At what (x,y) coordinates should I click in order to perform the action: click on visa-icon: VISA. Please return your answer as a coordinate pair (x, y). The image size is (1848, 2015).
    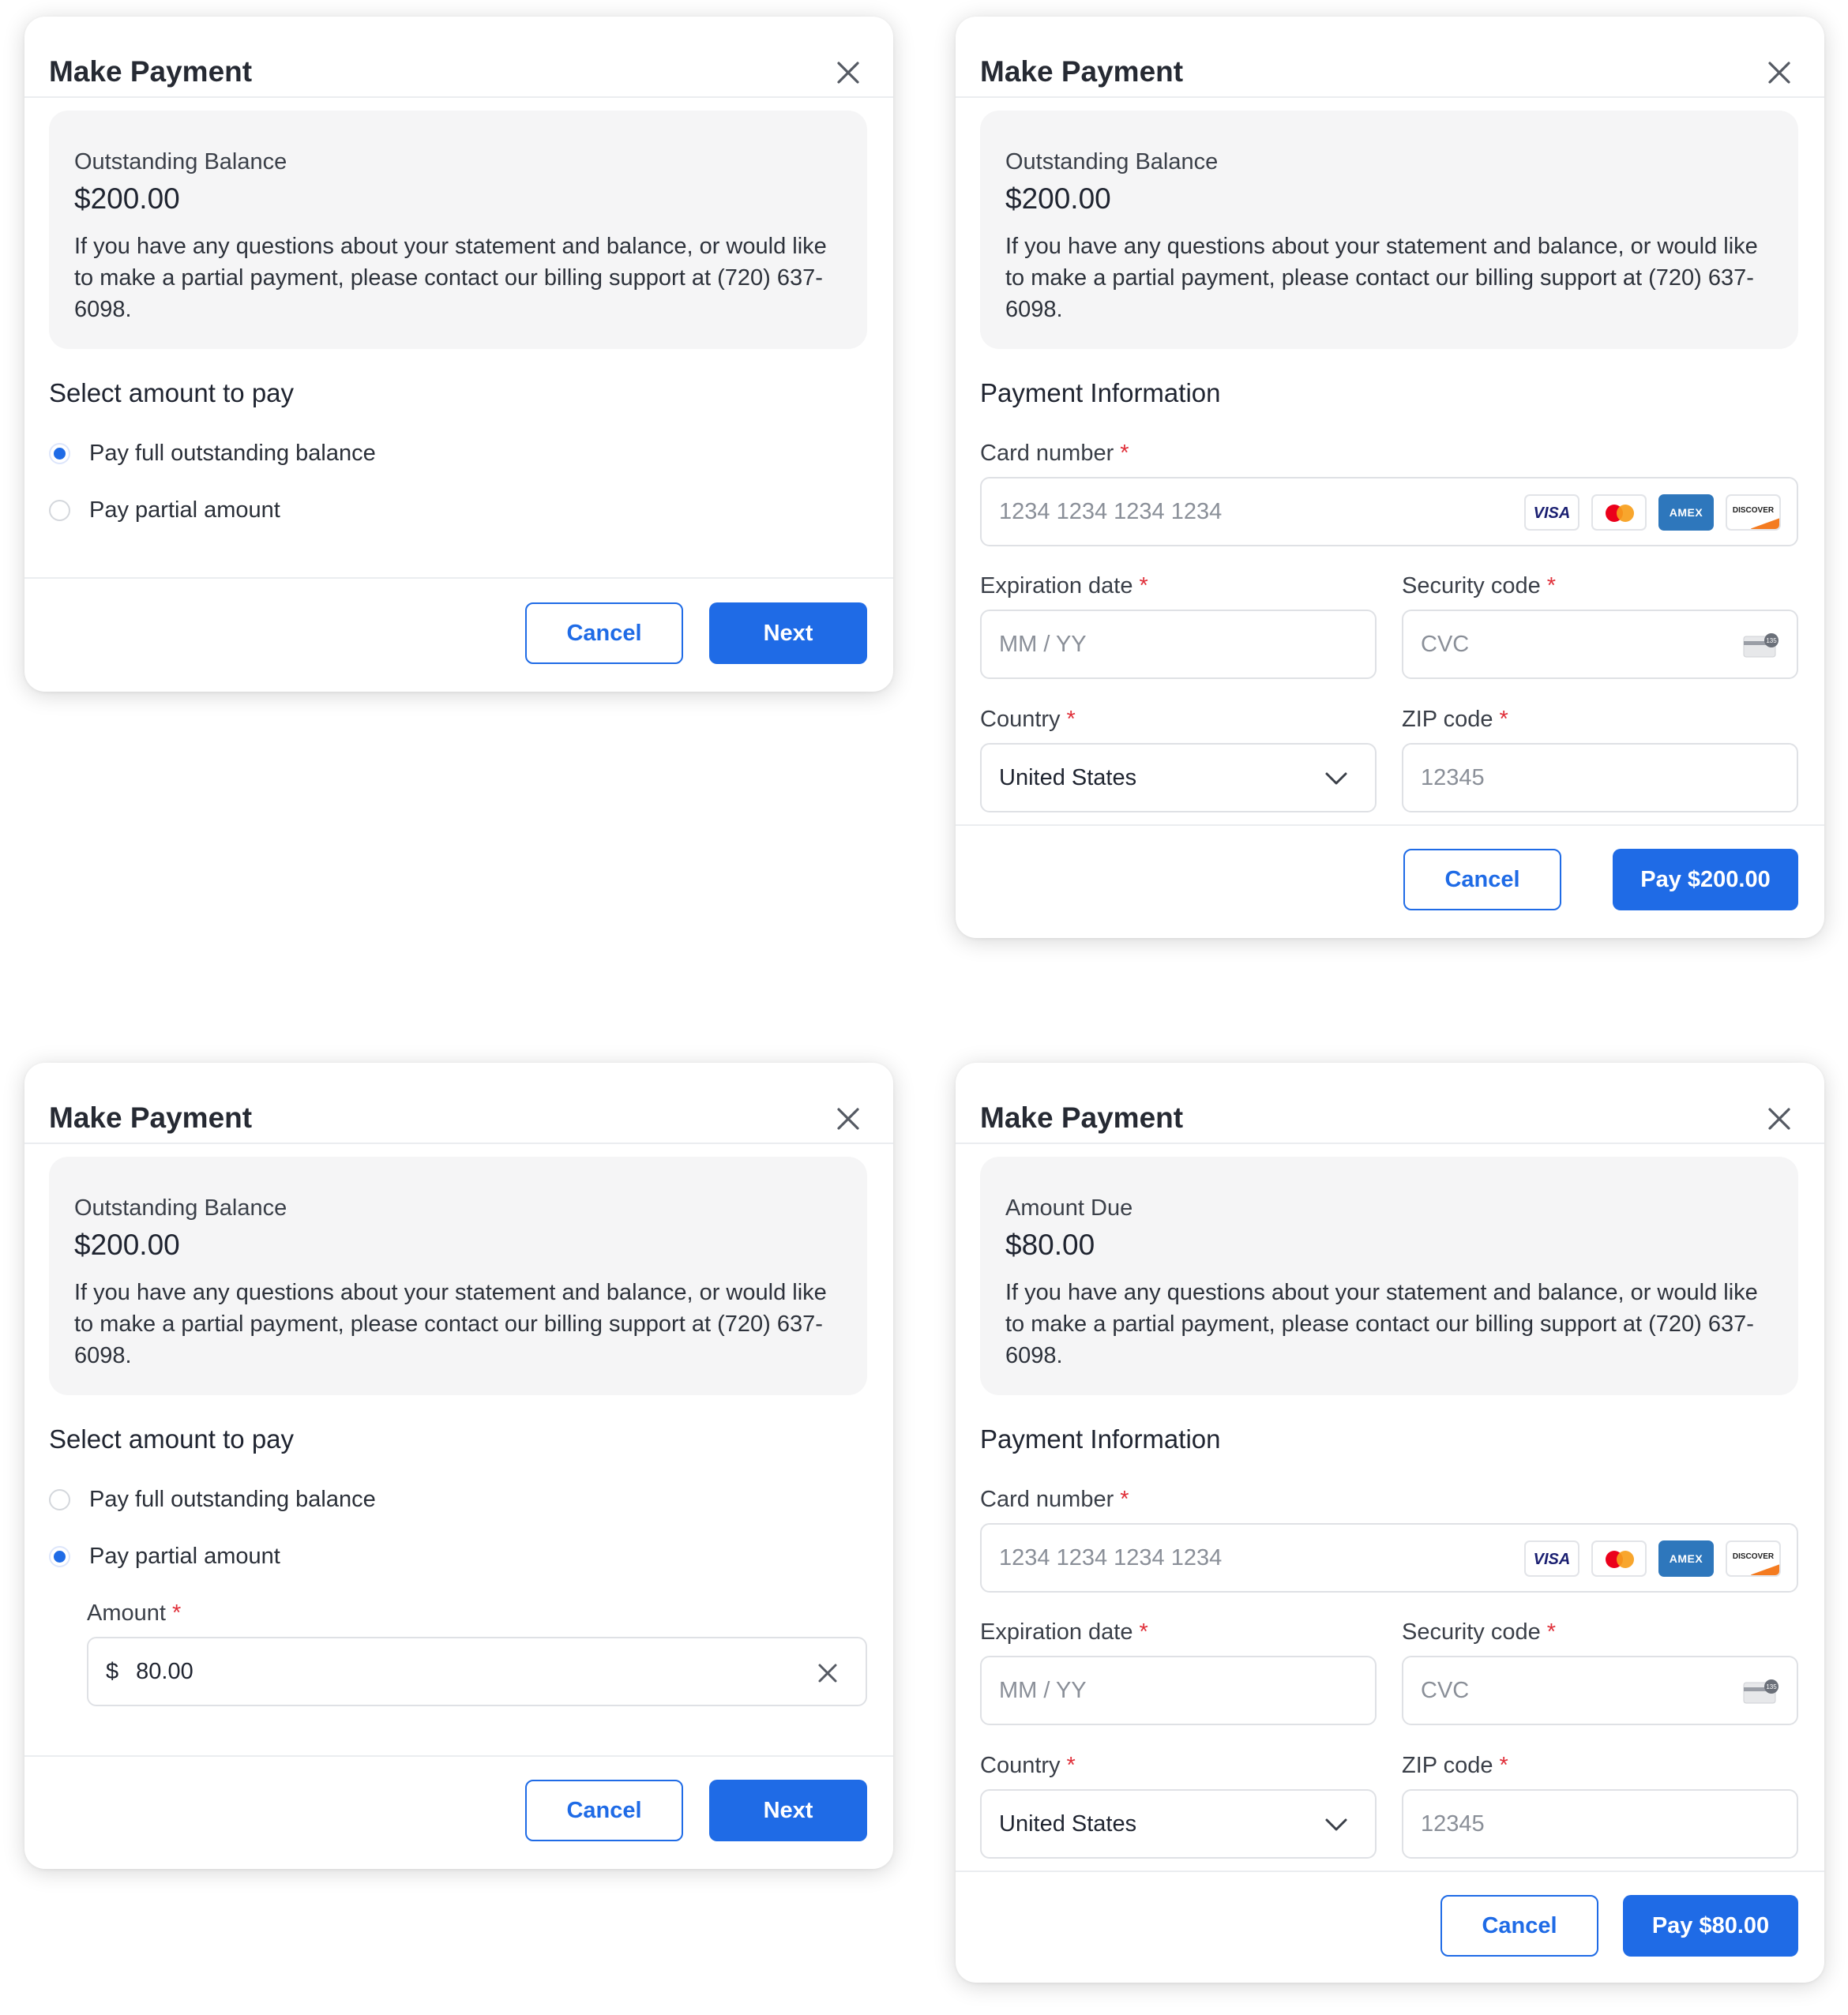
    Looking at the image, I should click on (1551, 1558).